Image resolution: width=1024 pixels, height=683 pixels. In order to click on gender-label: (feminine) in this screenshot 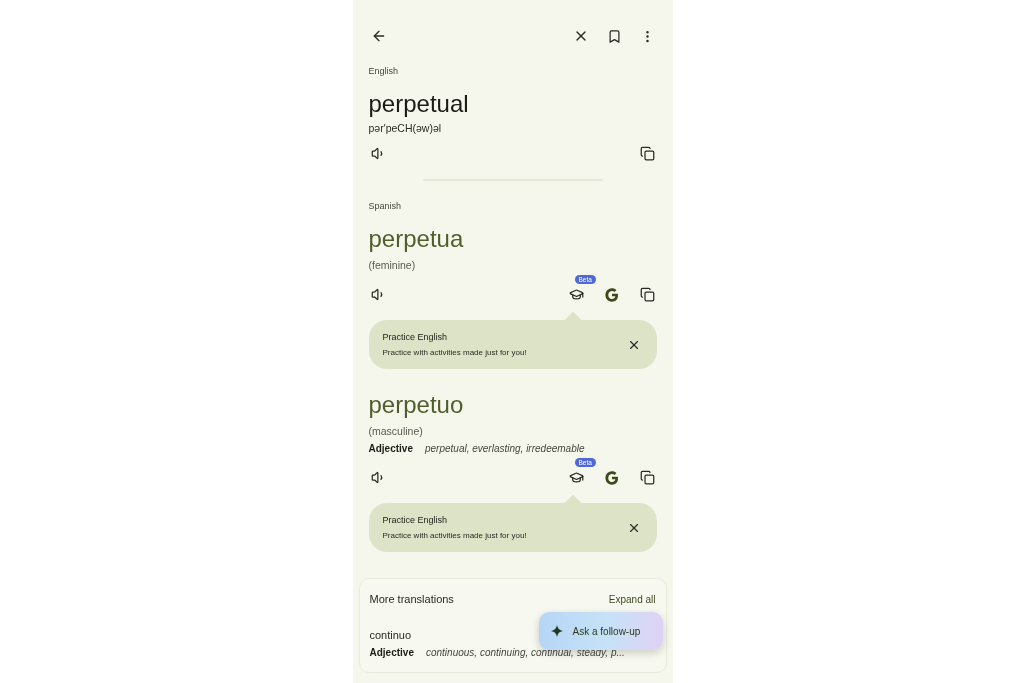, I will do `click(392, 265)`.